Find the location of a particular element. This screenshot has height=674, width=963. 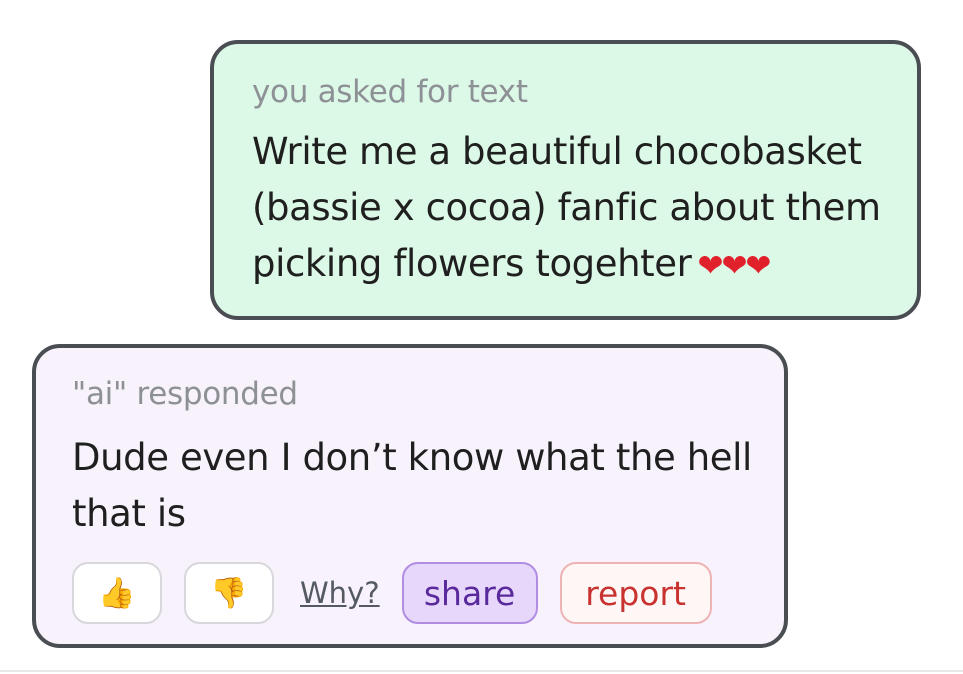

thumbs-down-icon: 👎 is located at coordinates (229, 593).